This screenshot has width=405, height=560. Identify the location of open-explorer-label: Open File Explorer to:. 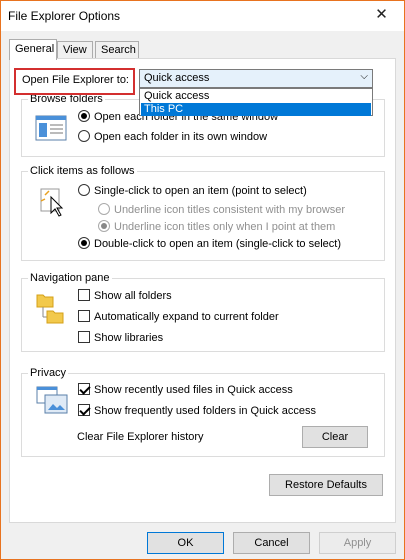
(75, 80).